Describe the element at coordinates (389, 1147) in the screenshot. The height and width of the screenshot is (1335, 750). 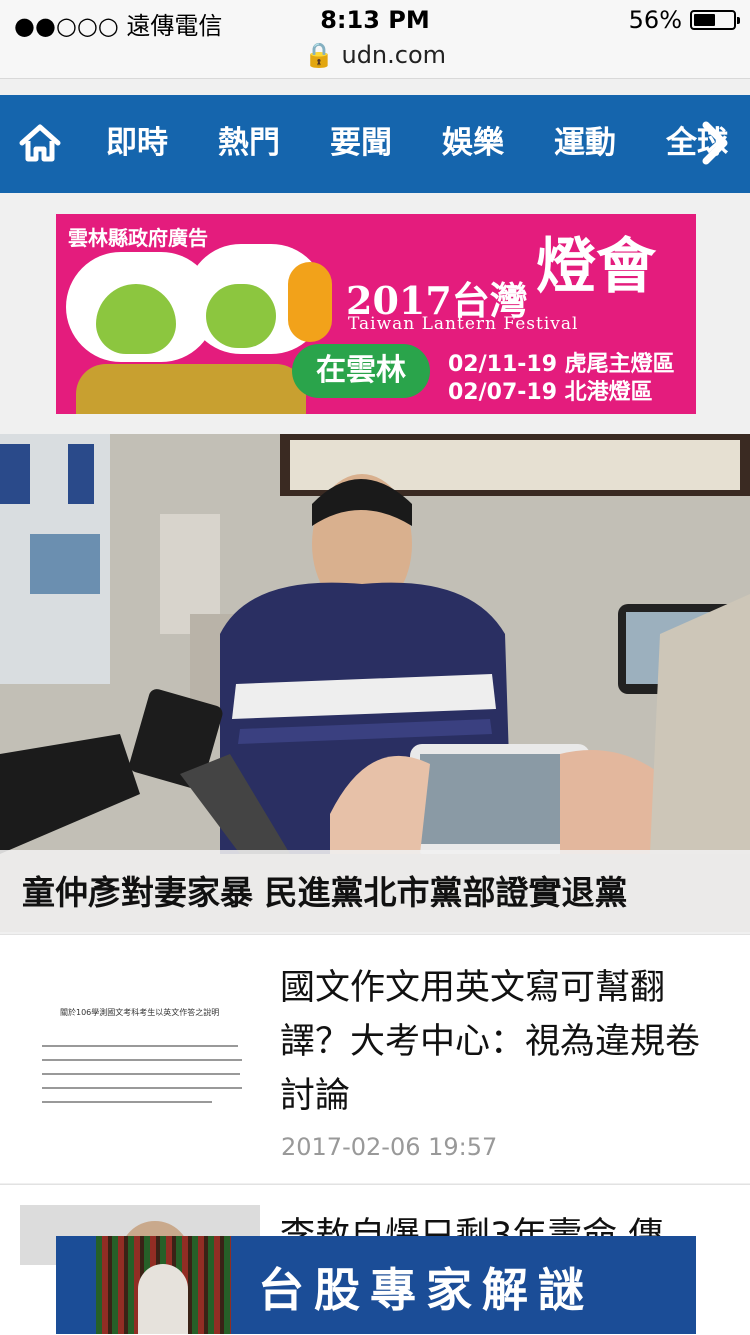
I see `story-date: 2017-02-06 19:57` at that location.